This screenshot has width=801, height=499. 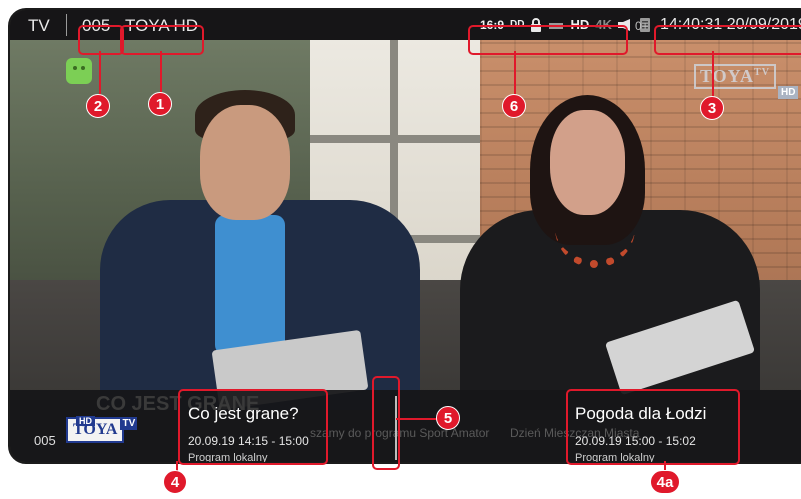 I want to click on callout-2: 2, so click(x=98, y=106).